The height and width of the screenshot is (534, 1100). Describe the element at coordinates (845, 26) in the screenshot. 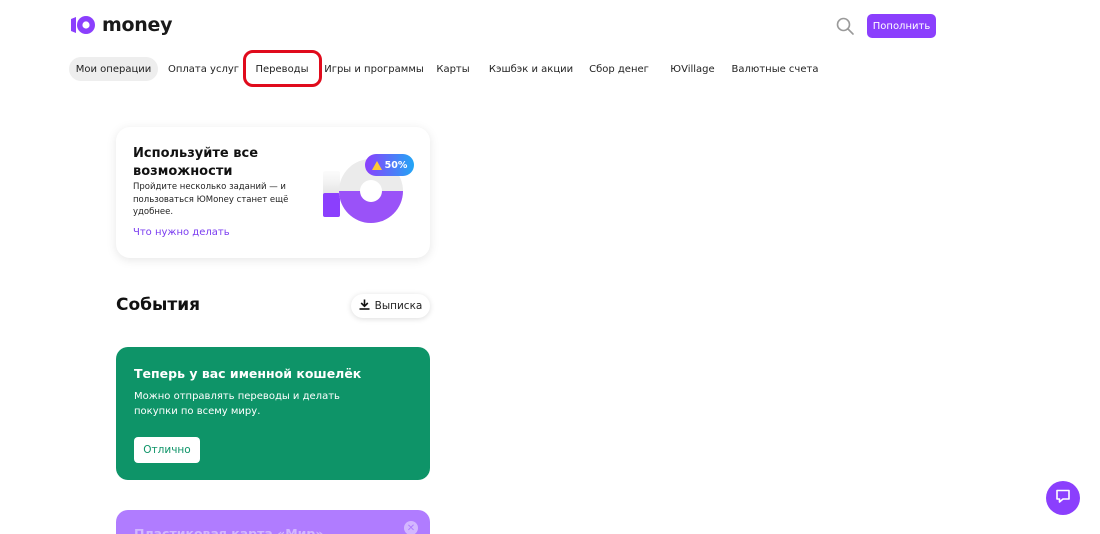

I see `search-icon` at that location.